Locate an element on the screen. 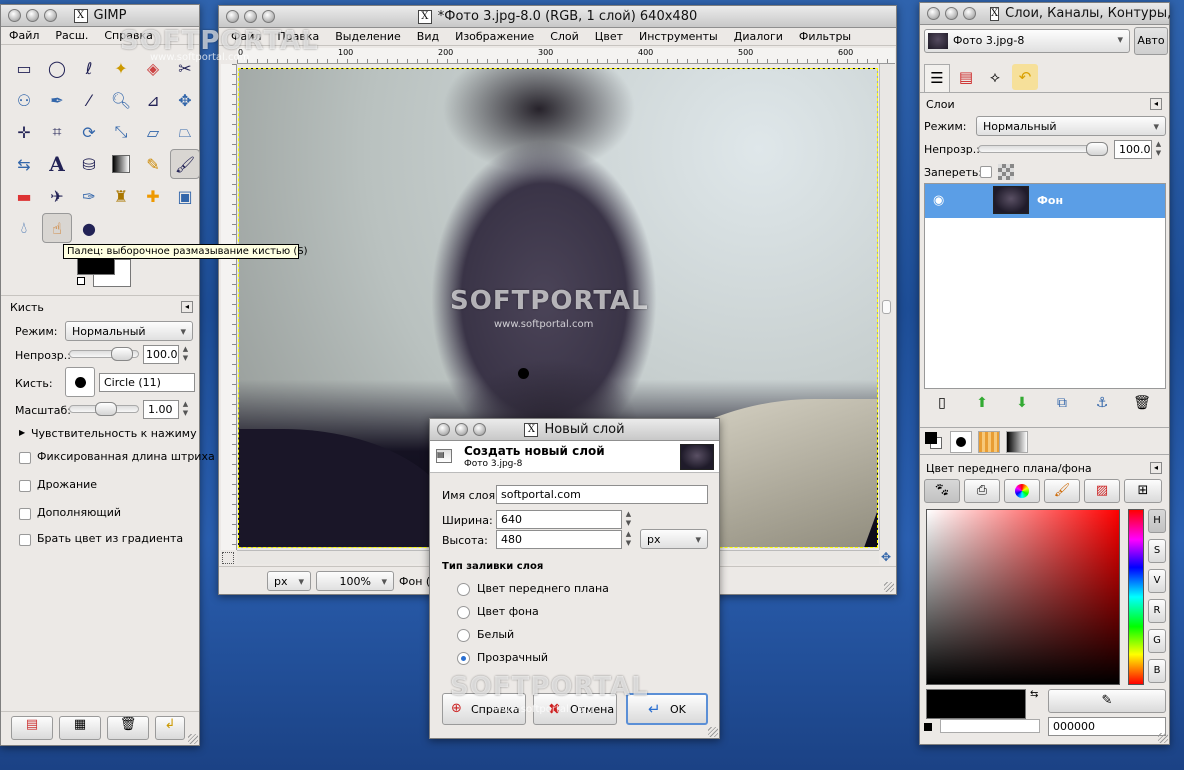  image-window-titlebar: X *Фото 3.jpg-8.0 (RGB, 1 слой) 640x480 is located at coordinates (557, 17).